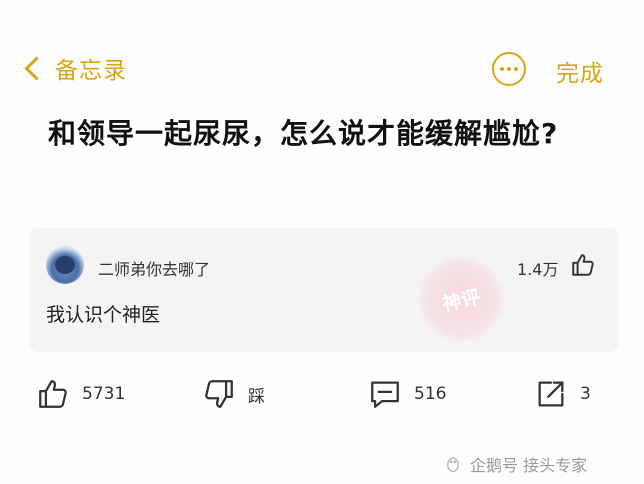 This screenshot has height=484, width=644. What do you see at coordinates (65, 265) in the screenshot?
I see `avatar` at bounding box center [65, 265].